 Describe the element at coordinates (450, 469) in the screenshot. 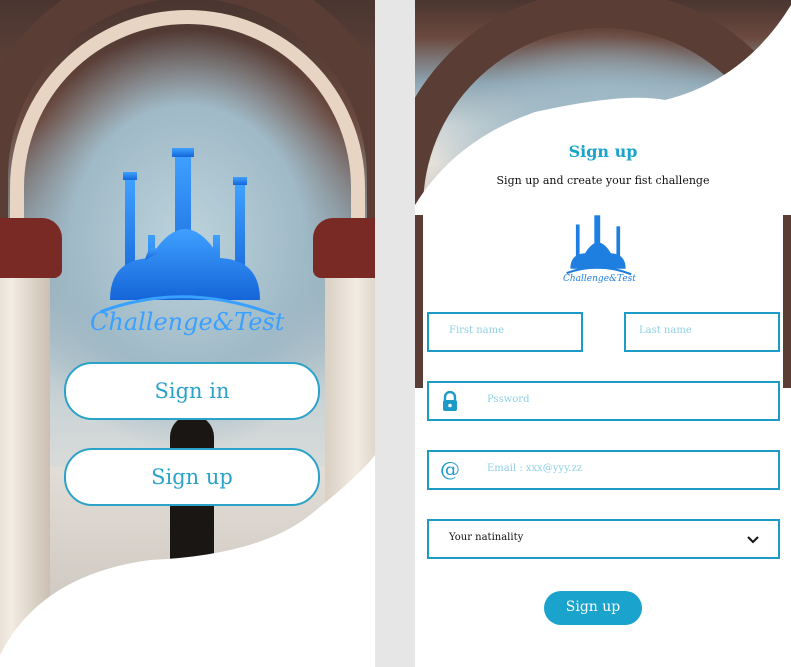

I see `at-sign-icon: @` at that location.